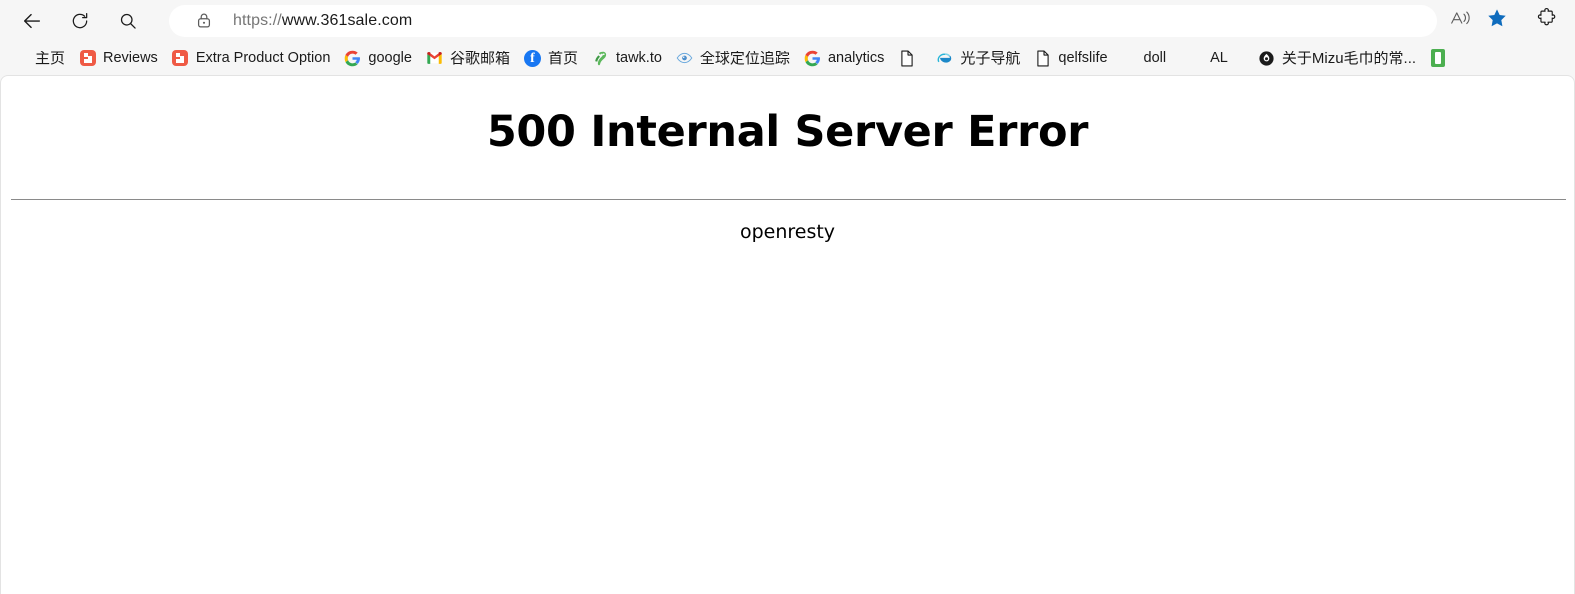  I want to click on refresh-button, so click(80, 21).